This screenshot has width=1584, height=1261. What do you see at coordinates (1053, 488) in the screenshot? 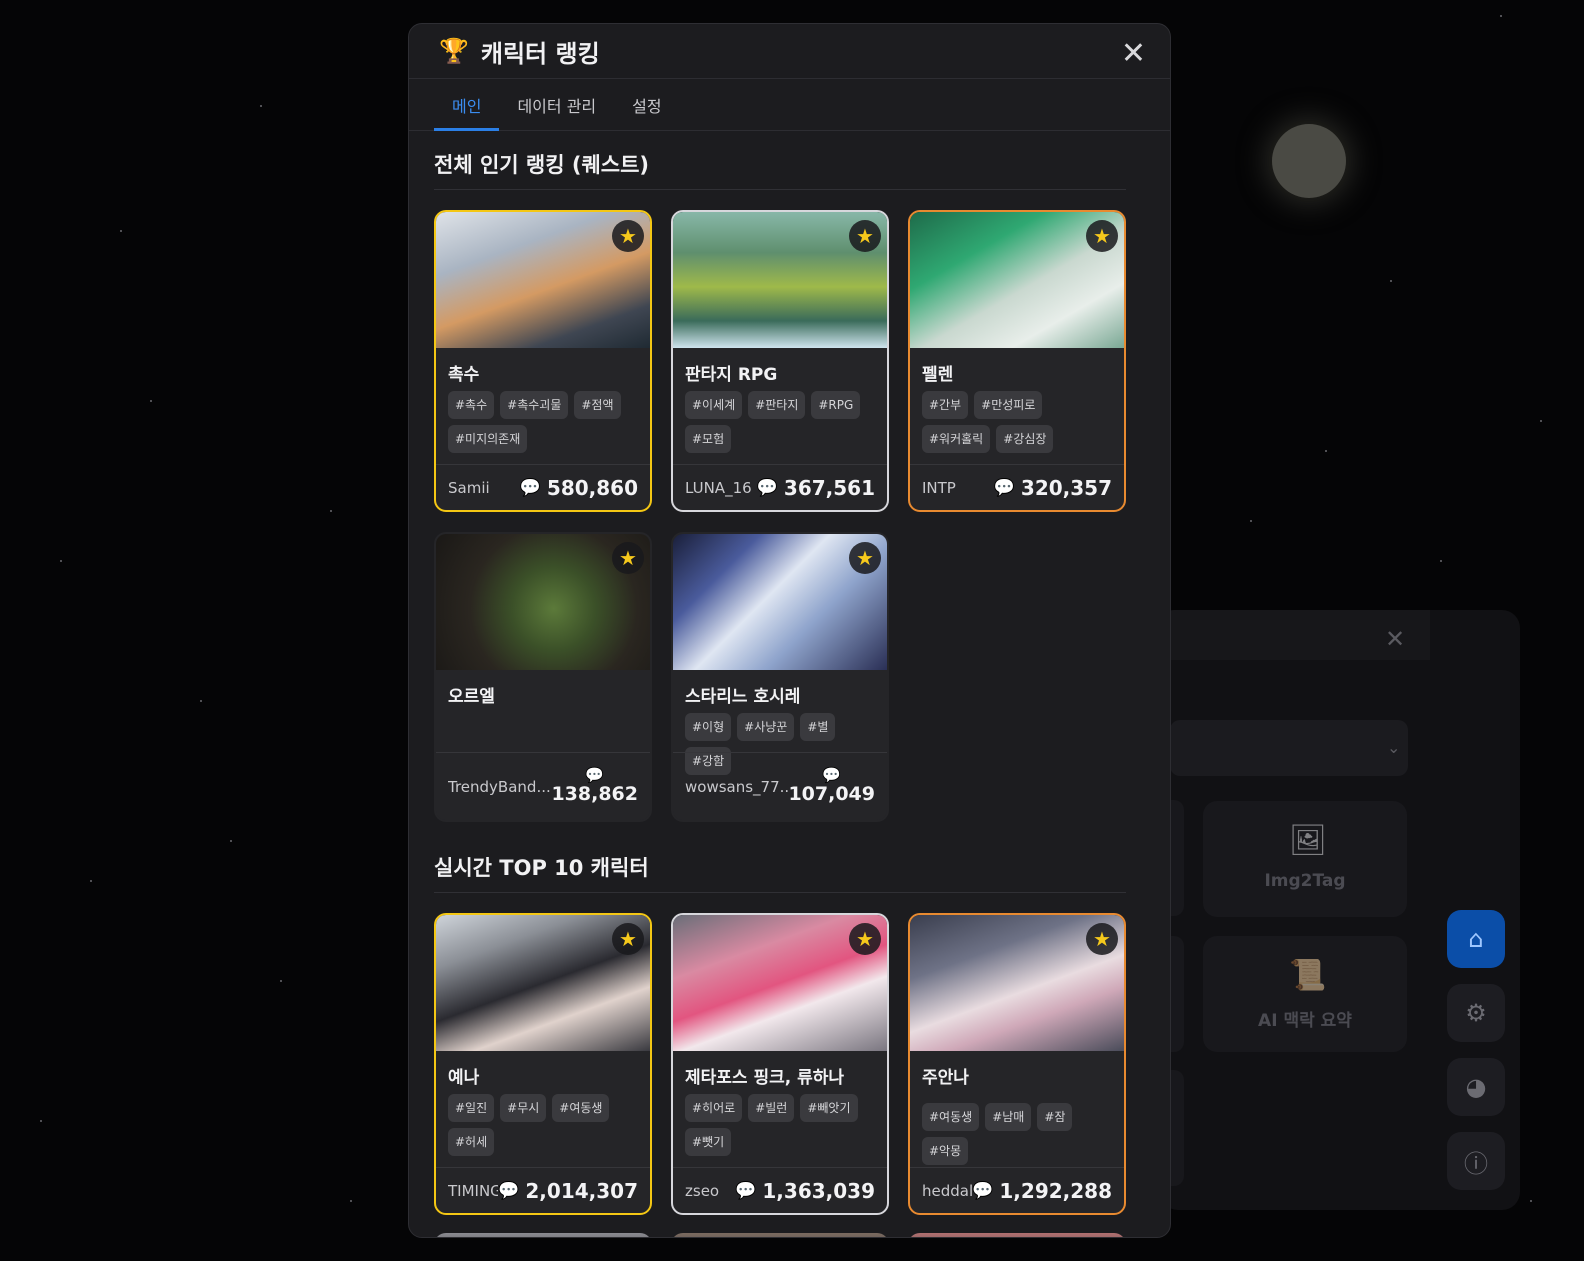
I see `chat-count: 💬 320,357` at bounding box center [1053, 488].